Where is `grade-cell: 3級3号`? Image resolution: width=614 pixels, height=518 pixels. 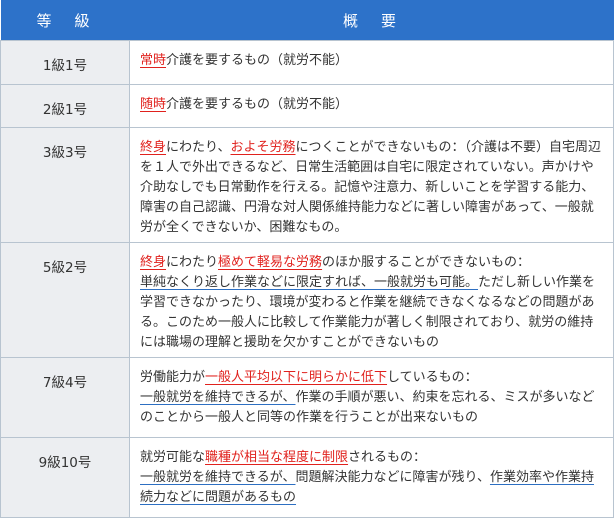 grade-cell: 3級3号 is located at coordinates (65, 185).